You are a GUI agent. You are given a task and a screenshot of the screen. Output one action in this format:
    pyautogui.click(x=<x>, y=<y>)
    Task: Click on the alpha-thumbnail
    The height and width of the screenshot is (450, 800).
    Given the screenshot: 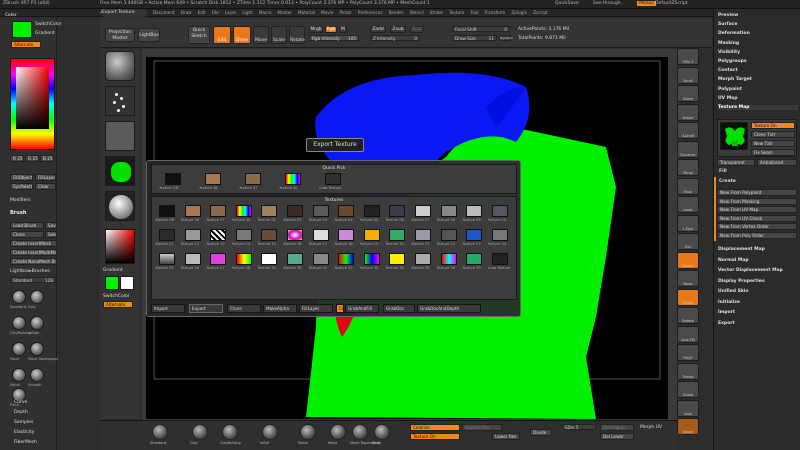 What is the action you would take?
    pyautogui.click(x=120, y=136)
    